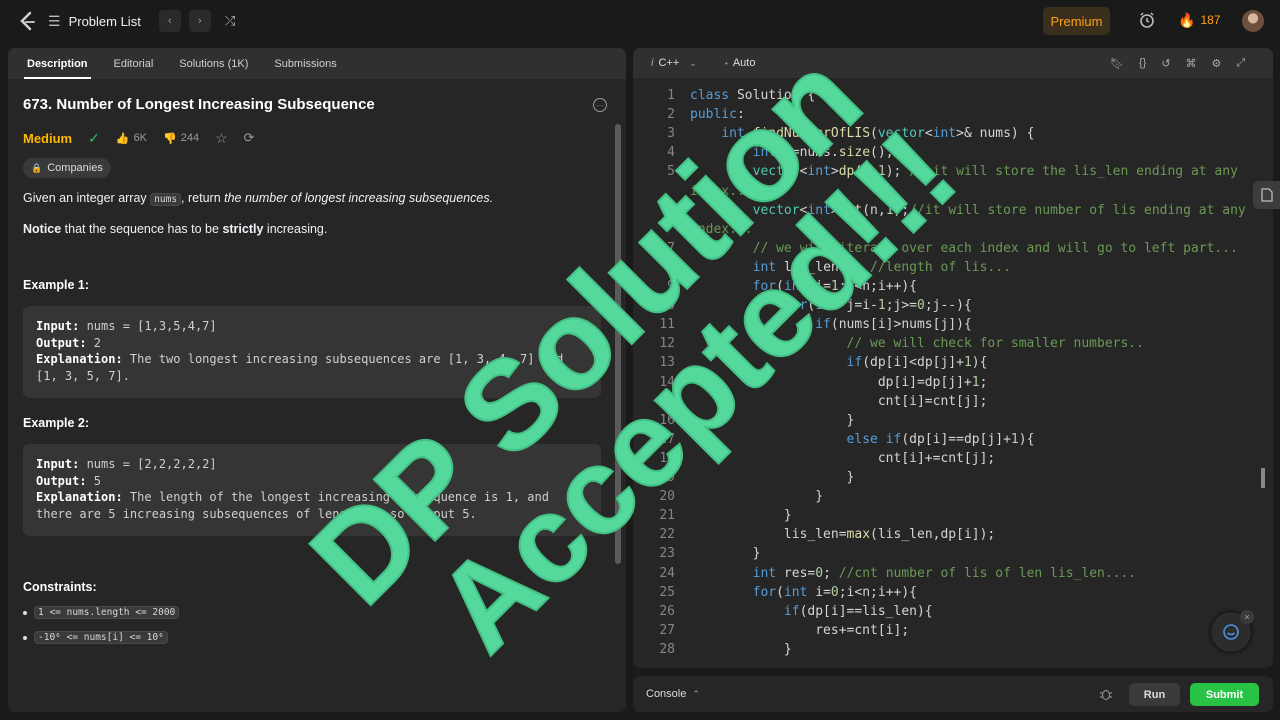  Describe the element at coordinates (835, 592) in the screenshot. I see `code-text: for(int i=0;i<n;i++){` at that location.